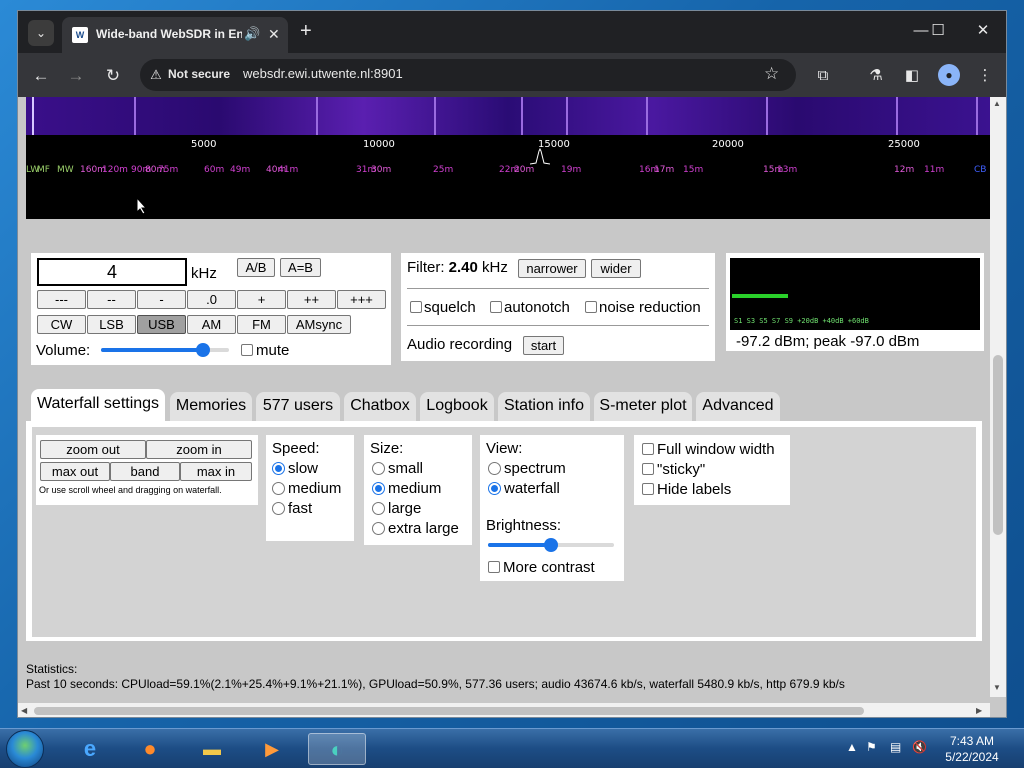 Image resolution: width=1024 pixels, height=768 pixels. Describe the element at coordinates (524, 170) in the screenshot. I see `band-label: 20m` at that location.